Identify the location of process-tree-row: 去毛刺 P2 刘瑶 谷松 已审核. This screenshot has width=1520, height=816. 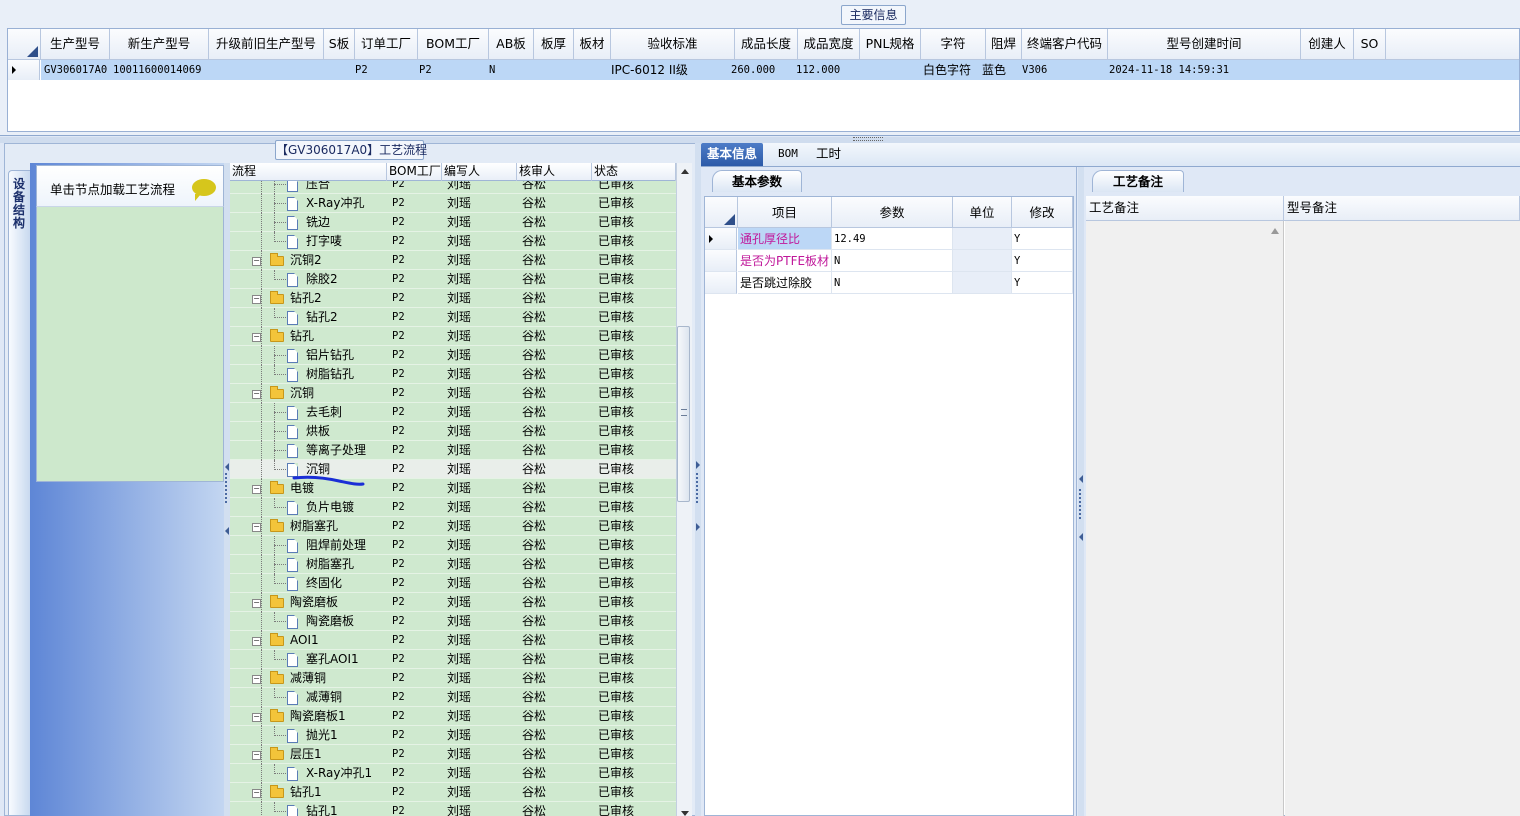
(453, 412).